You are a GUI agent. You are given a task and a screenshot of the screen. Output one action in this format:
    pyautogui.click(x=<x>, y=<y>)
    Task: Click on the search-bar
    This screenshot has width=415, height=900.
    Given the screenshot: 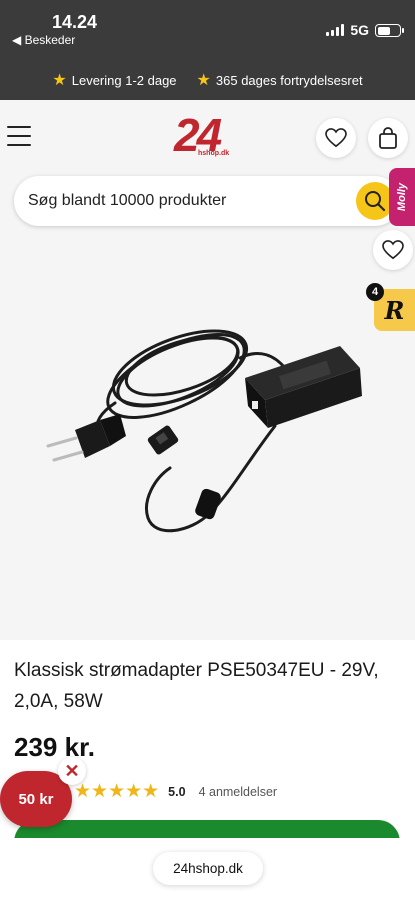 What is the action you would take?
    pyautogui.click(x=207, y=201)
    